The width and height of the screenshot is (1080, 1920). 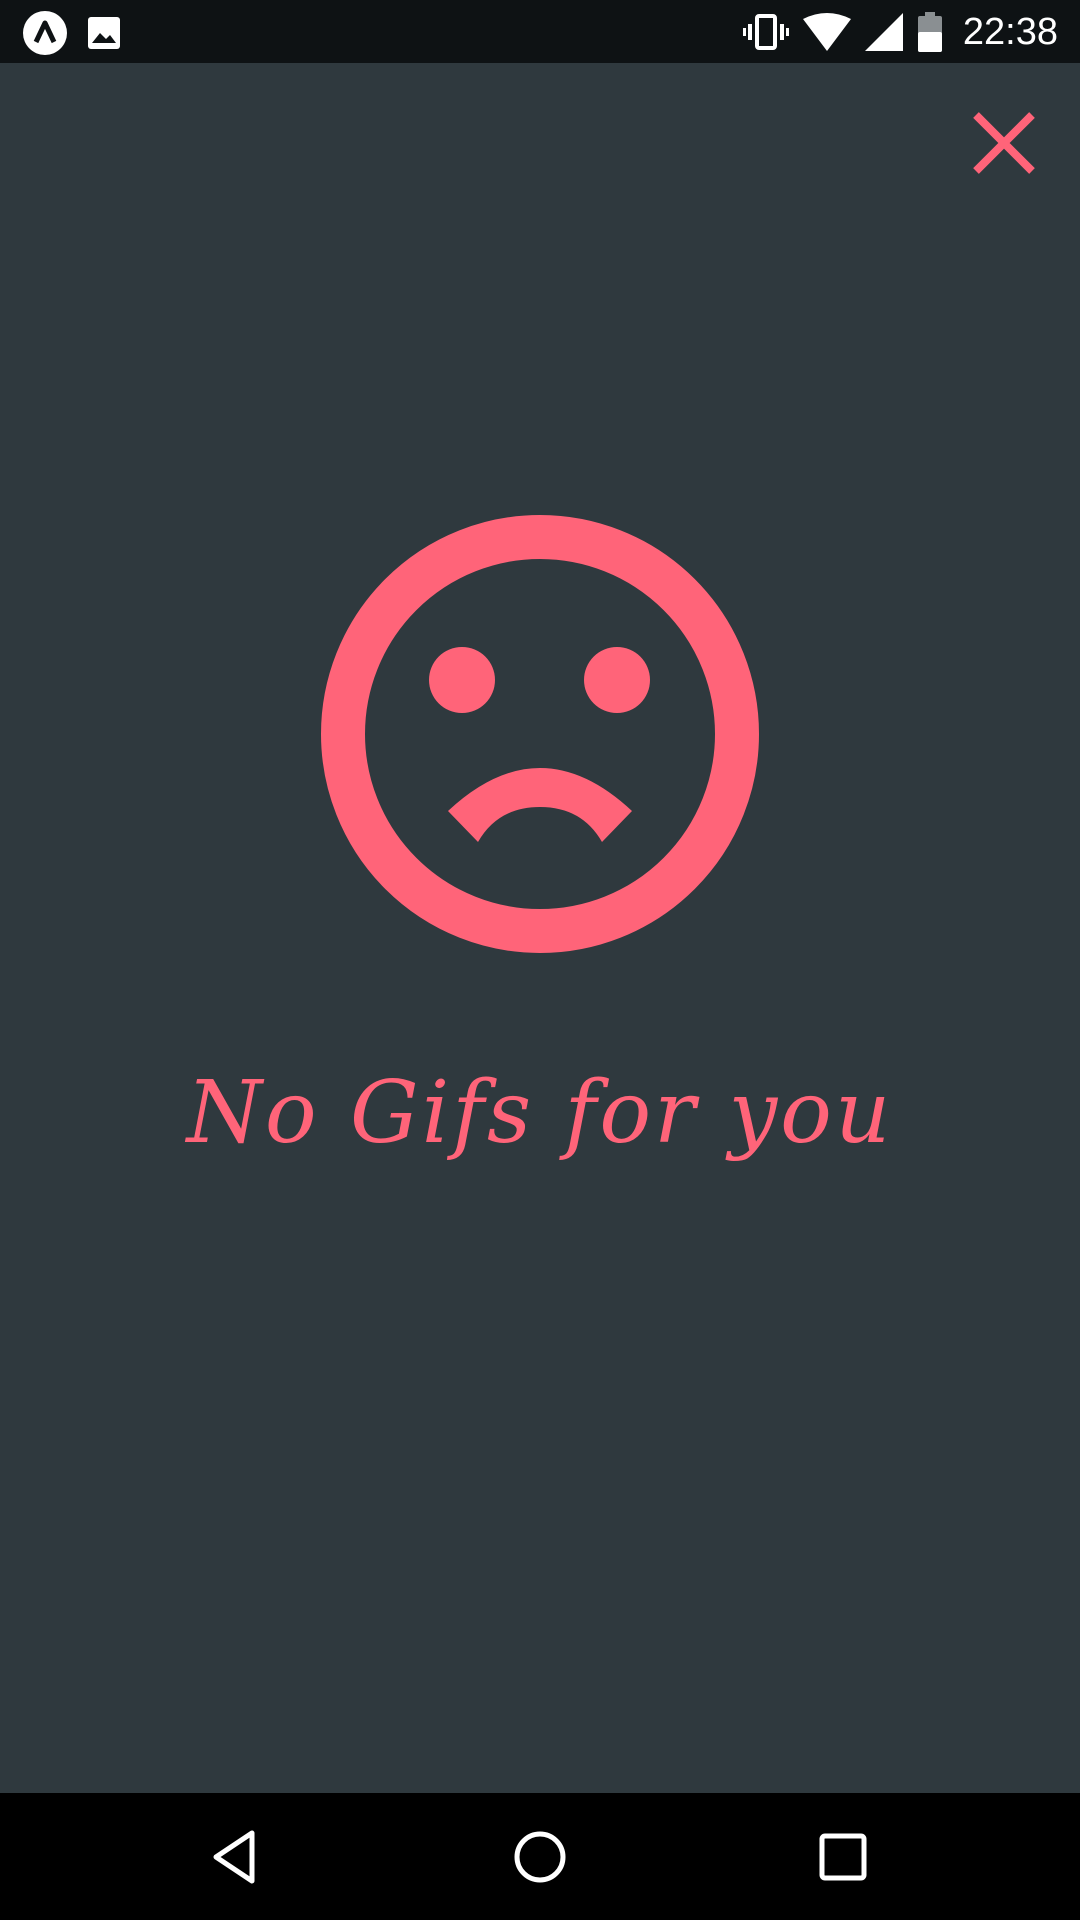 I want to click on home-button, so click(x=540, y=1857).